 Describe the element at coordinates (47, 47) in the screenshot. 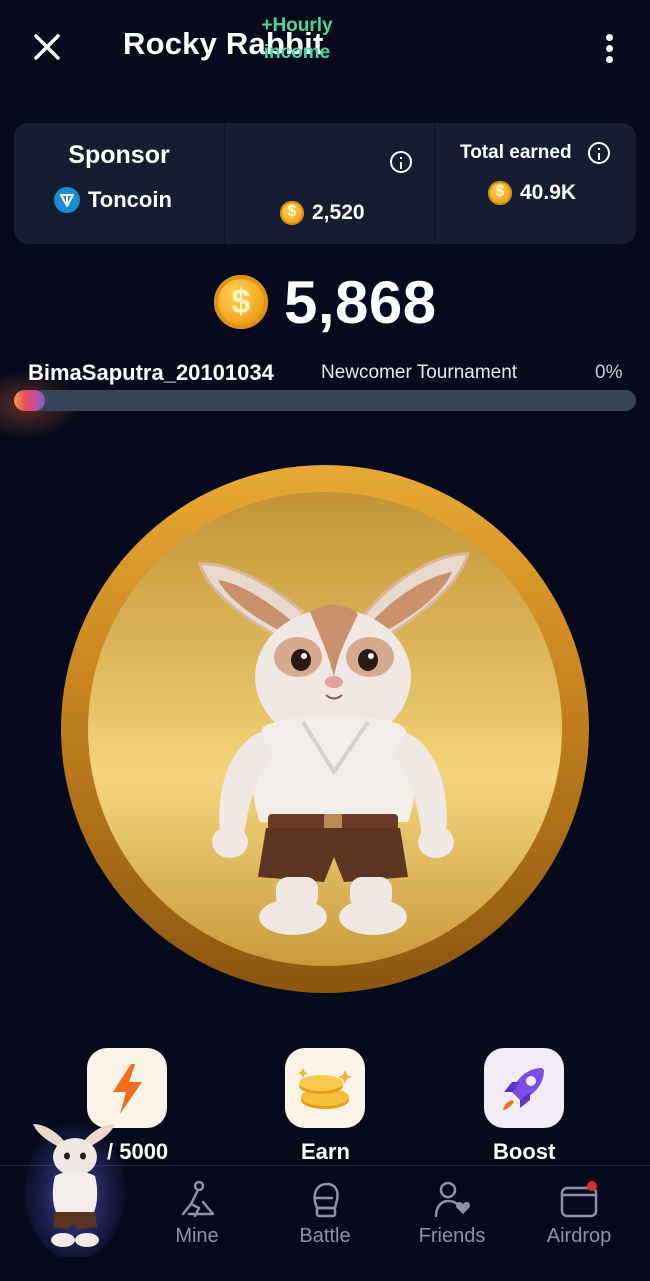

I see `close-icon` at that location.